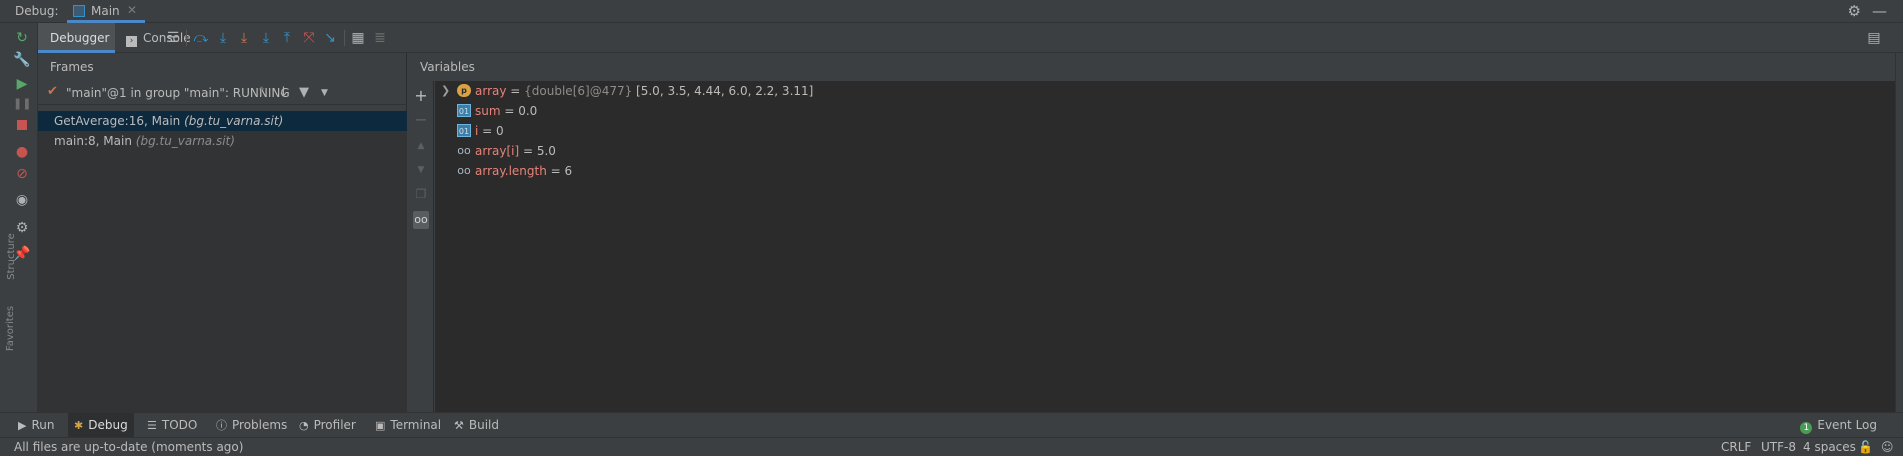 The width and height of the screenshot is (1903, 456). Describe the element at coordinates (79, 425) in the screenshot. I see `bug-icon: ✱` at that location.